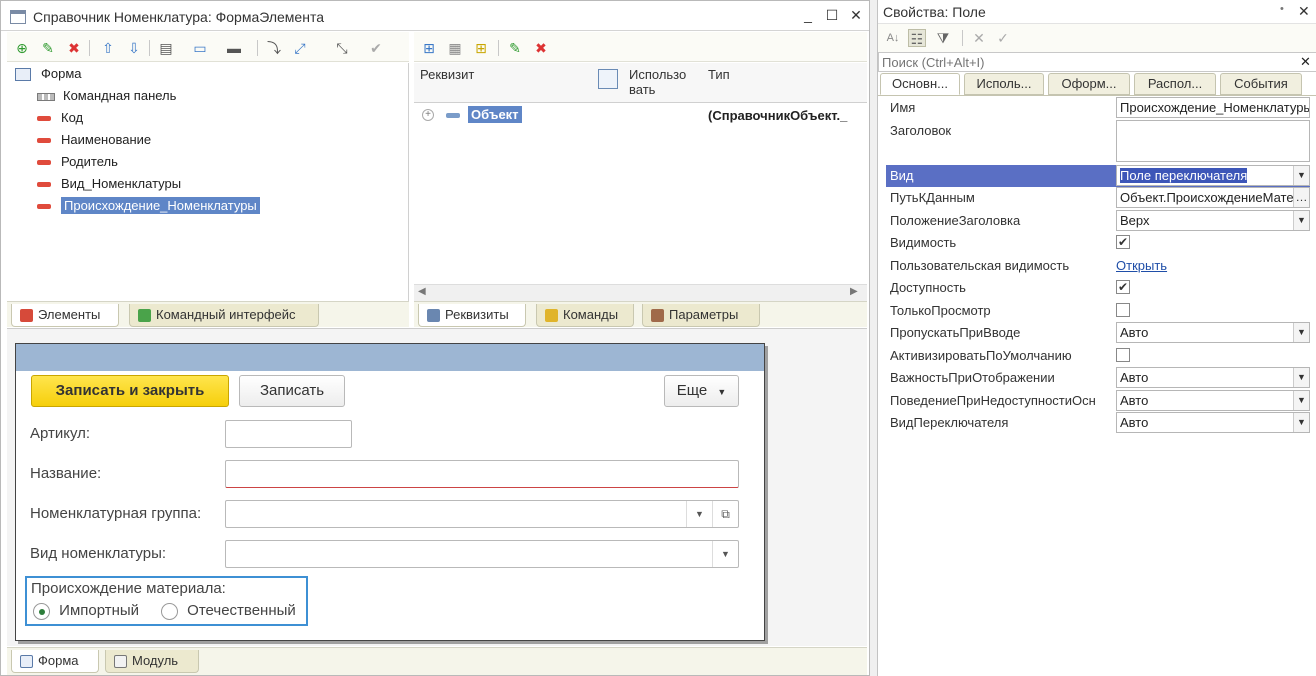 The image size is (1316, 676). Describe the element at coordinates (77, 162) in the screenshot. I see `tree-item: Родитель` at that location.